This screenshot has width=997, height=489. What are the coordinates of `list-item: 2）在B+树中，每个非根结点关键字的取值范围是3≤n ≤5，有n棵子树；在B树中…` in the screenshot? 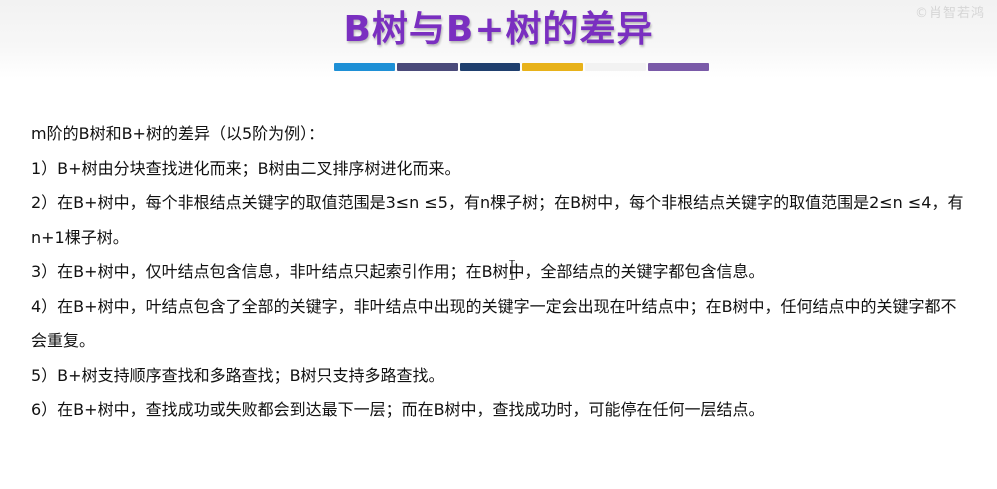 It's located at (497, 220).